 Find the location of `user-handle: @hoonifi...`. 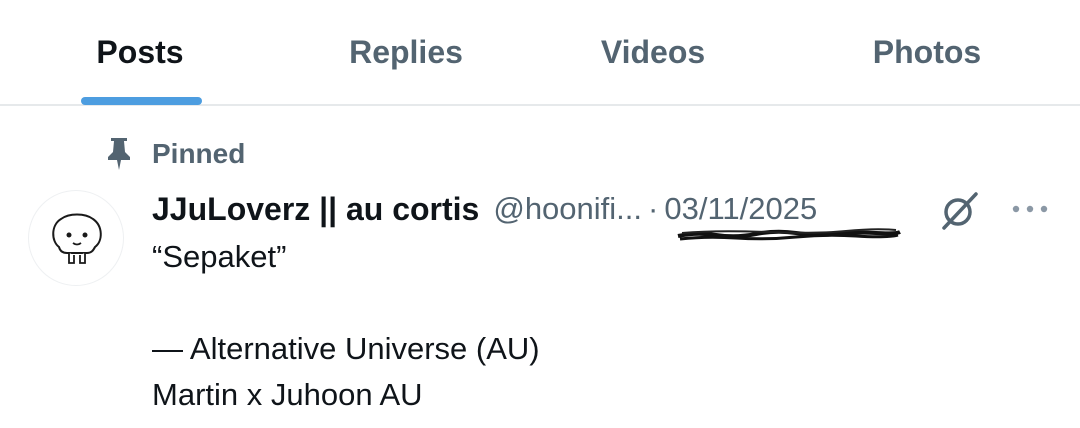

user-handle: @hoonifi... is located at coordinates (567, 209).